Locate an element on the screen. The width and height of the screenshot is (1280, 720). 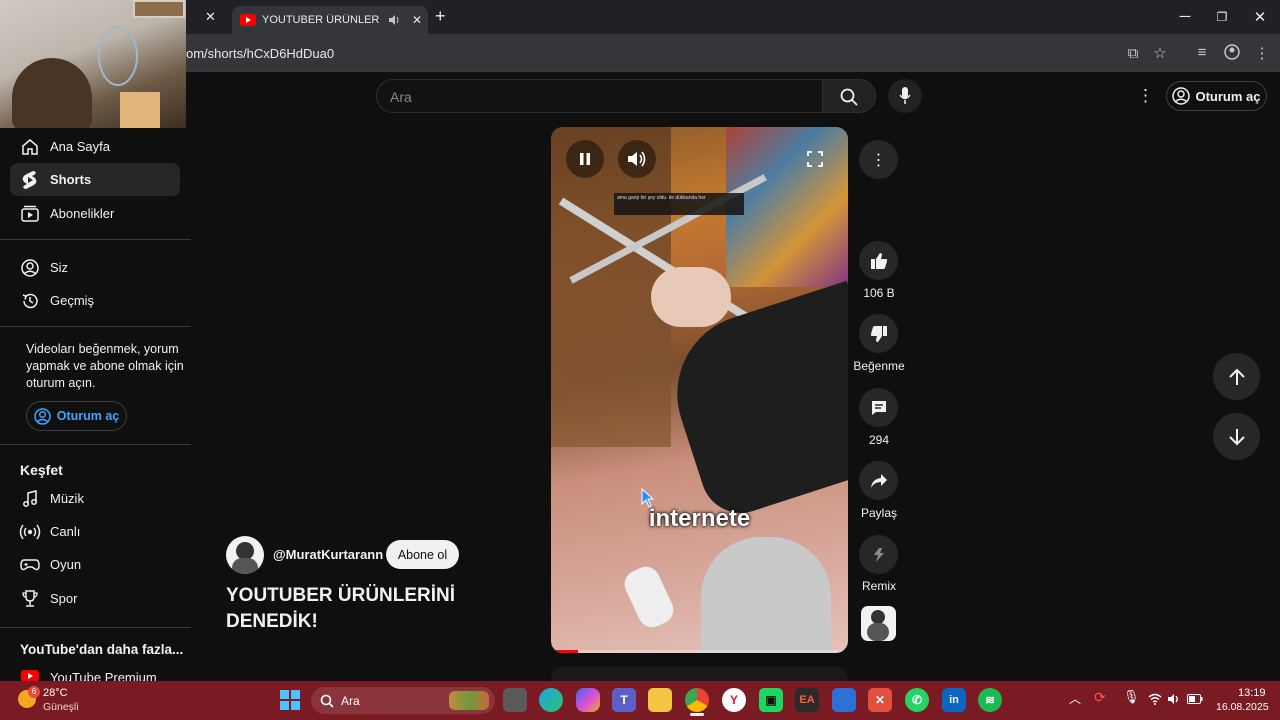
audio-playing-icon is located at coordinates (394, 20).